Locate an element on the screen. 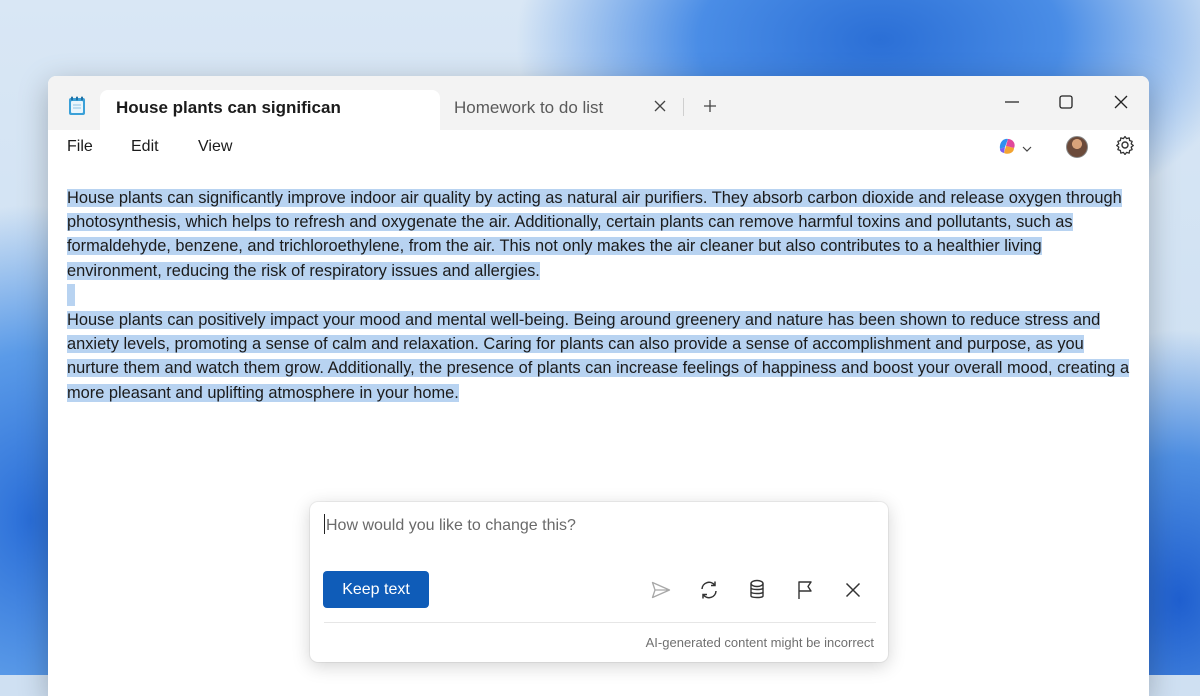 The image size is (1200, 696). copilot-icon is located at coordinates (1007, 148).